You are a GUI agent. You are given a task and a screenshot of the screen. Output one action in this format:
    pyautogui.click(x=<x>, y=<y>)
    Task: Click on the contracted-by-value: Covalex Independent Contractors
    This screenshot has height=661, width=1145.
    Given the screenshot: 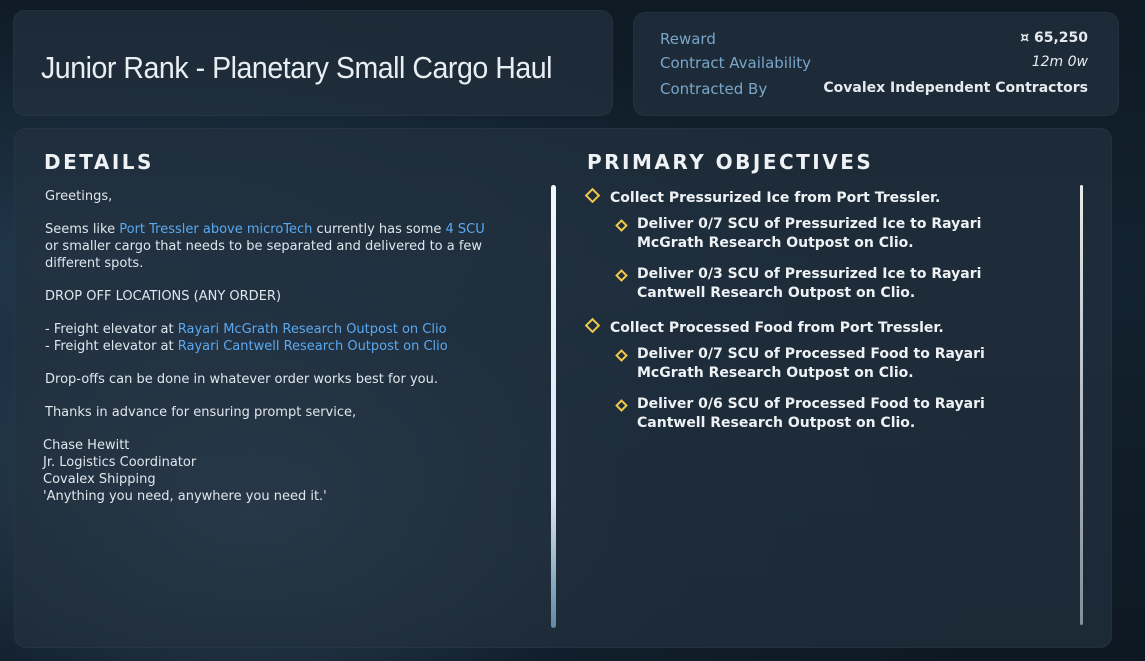 What is the action you would take?
    pyautogui.click(x=955, y=88)
    